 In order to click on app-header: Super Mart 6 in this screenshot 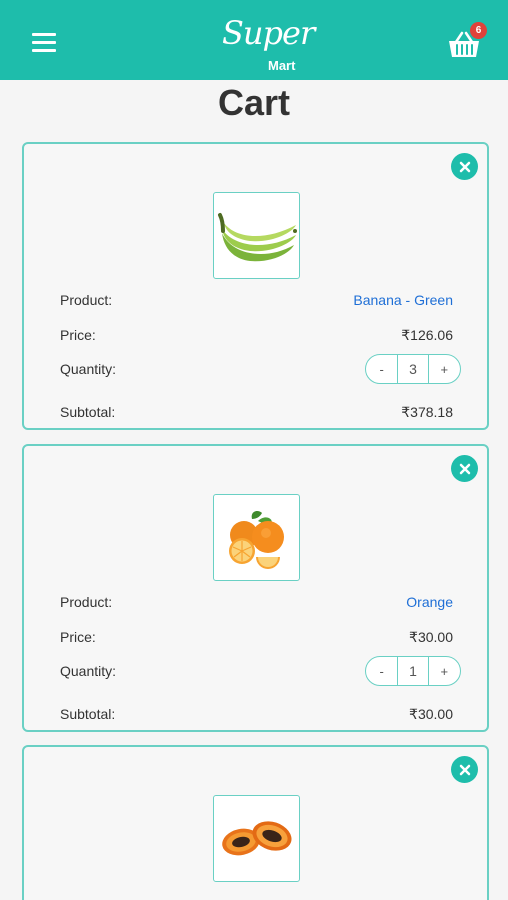, I will do `click(254, 40)`.